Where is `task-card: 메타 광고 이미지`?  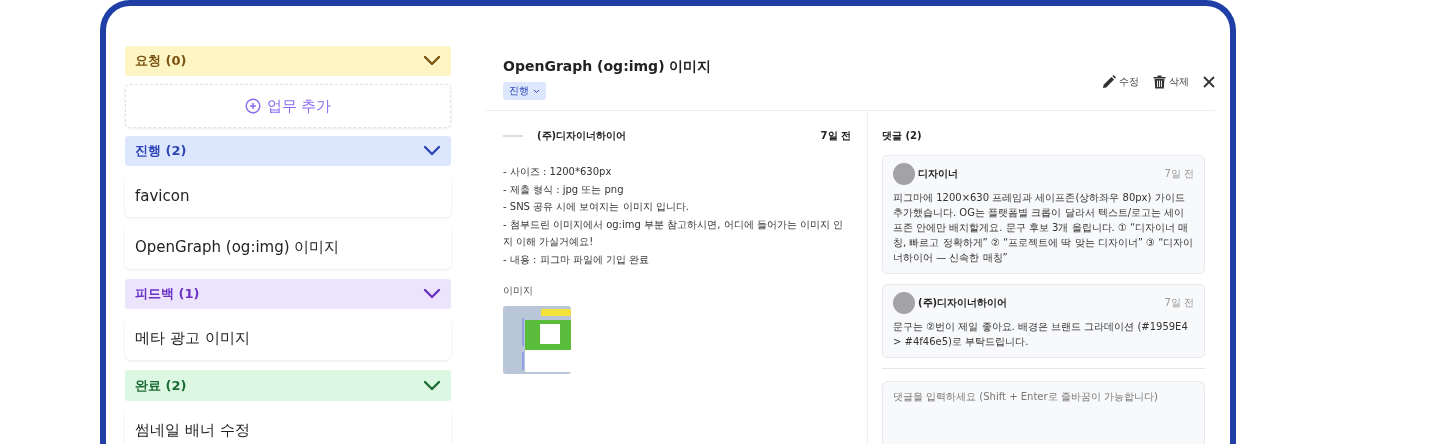
task-card: 메타 광고 이미지 is located at coordinates (288, 339).